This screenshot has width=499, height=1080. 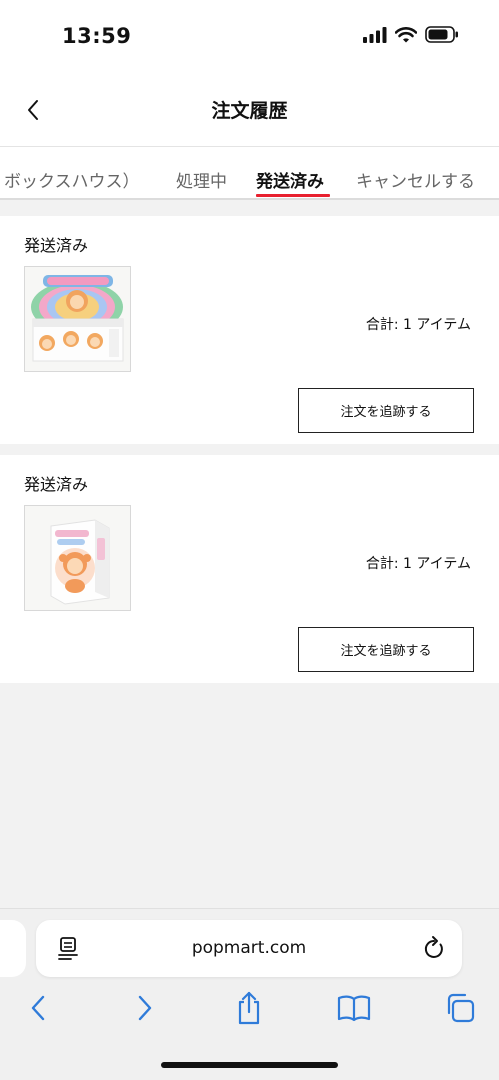 I want to click on bookmarks-icon, so click(x=354, y=1008).